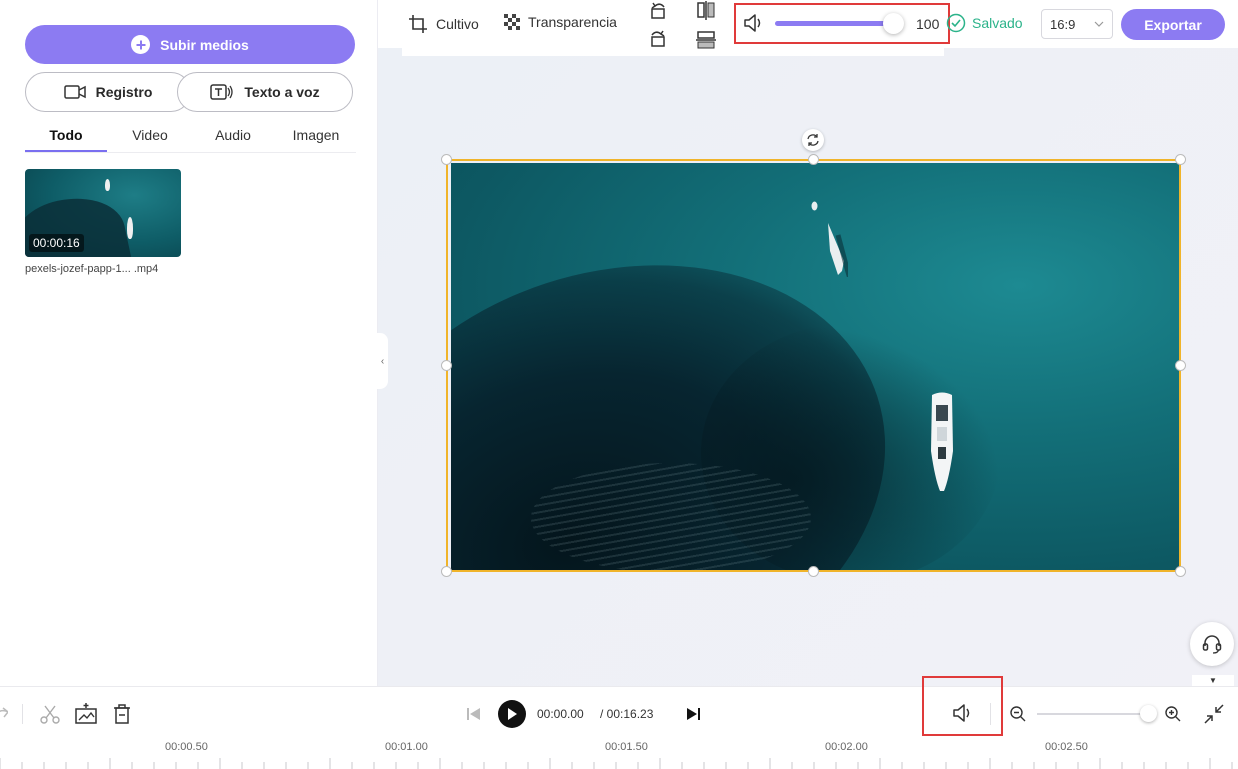 The height and width of the screenshot is (769, 1238). What do you see at coordinates (1173, 24) in the screenshot?
I see `export-button: Exportar` at bounding box center [1173, 24].